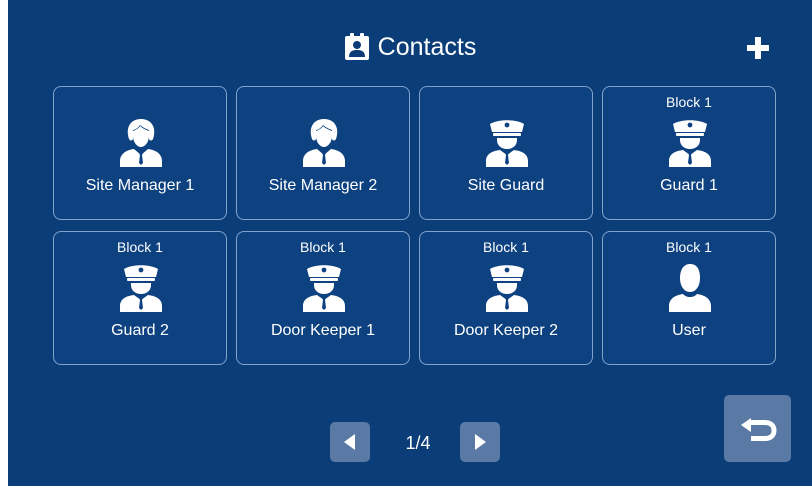  What do you see at coordinates (323, 185) in the screenshot?
I see `contact-name: Site Manager 2` at bounding box center [323, 185].